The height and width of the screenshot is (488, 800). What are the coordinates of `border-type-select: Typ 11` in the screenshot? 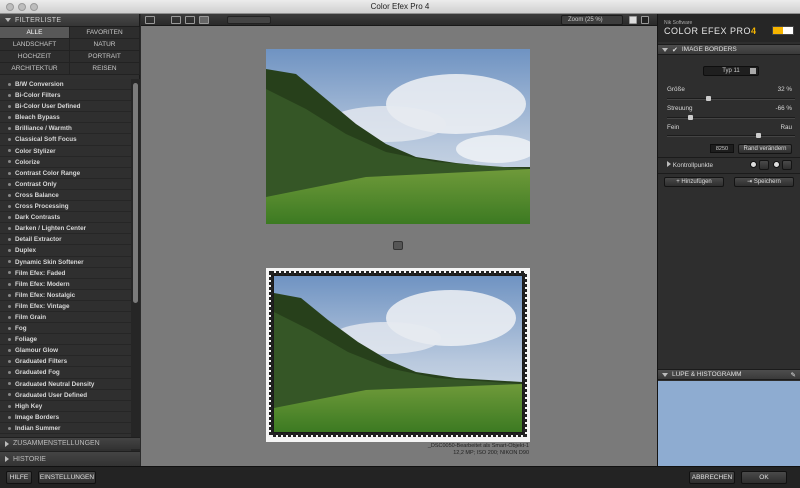 It's located at (731, 71).